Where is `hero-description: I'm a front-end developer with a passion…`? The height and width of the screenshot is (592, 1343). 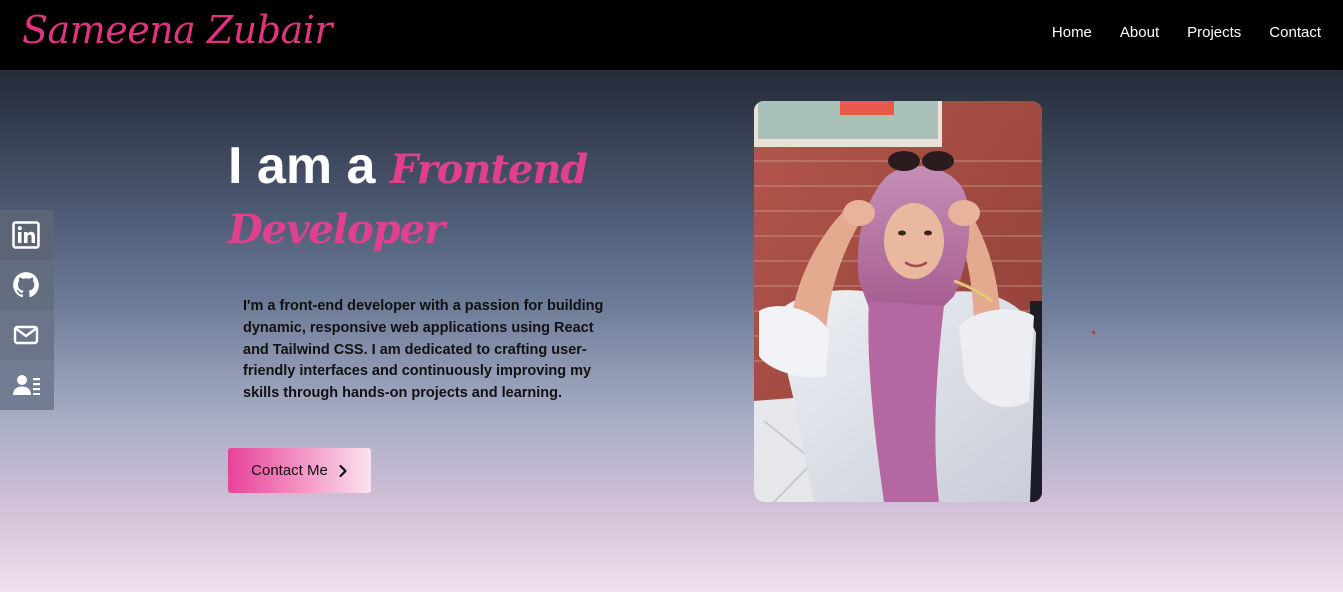 hero-description: I'm a front-end developer with a passion… is located at coordinates (423, 350).